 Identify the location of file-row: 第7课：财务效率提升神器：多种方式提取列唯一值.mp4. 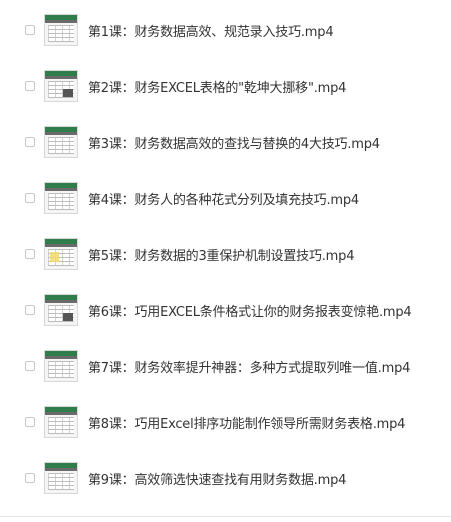
(225, 366).